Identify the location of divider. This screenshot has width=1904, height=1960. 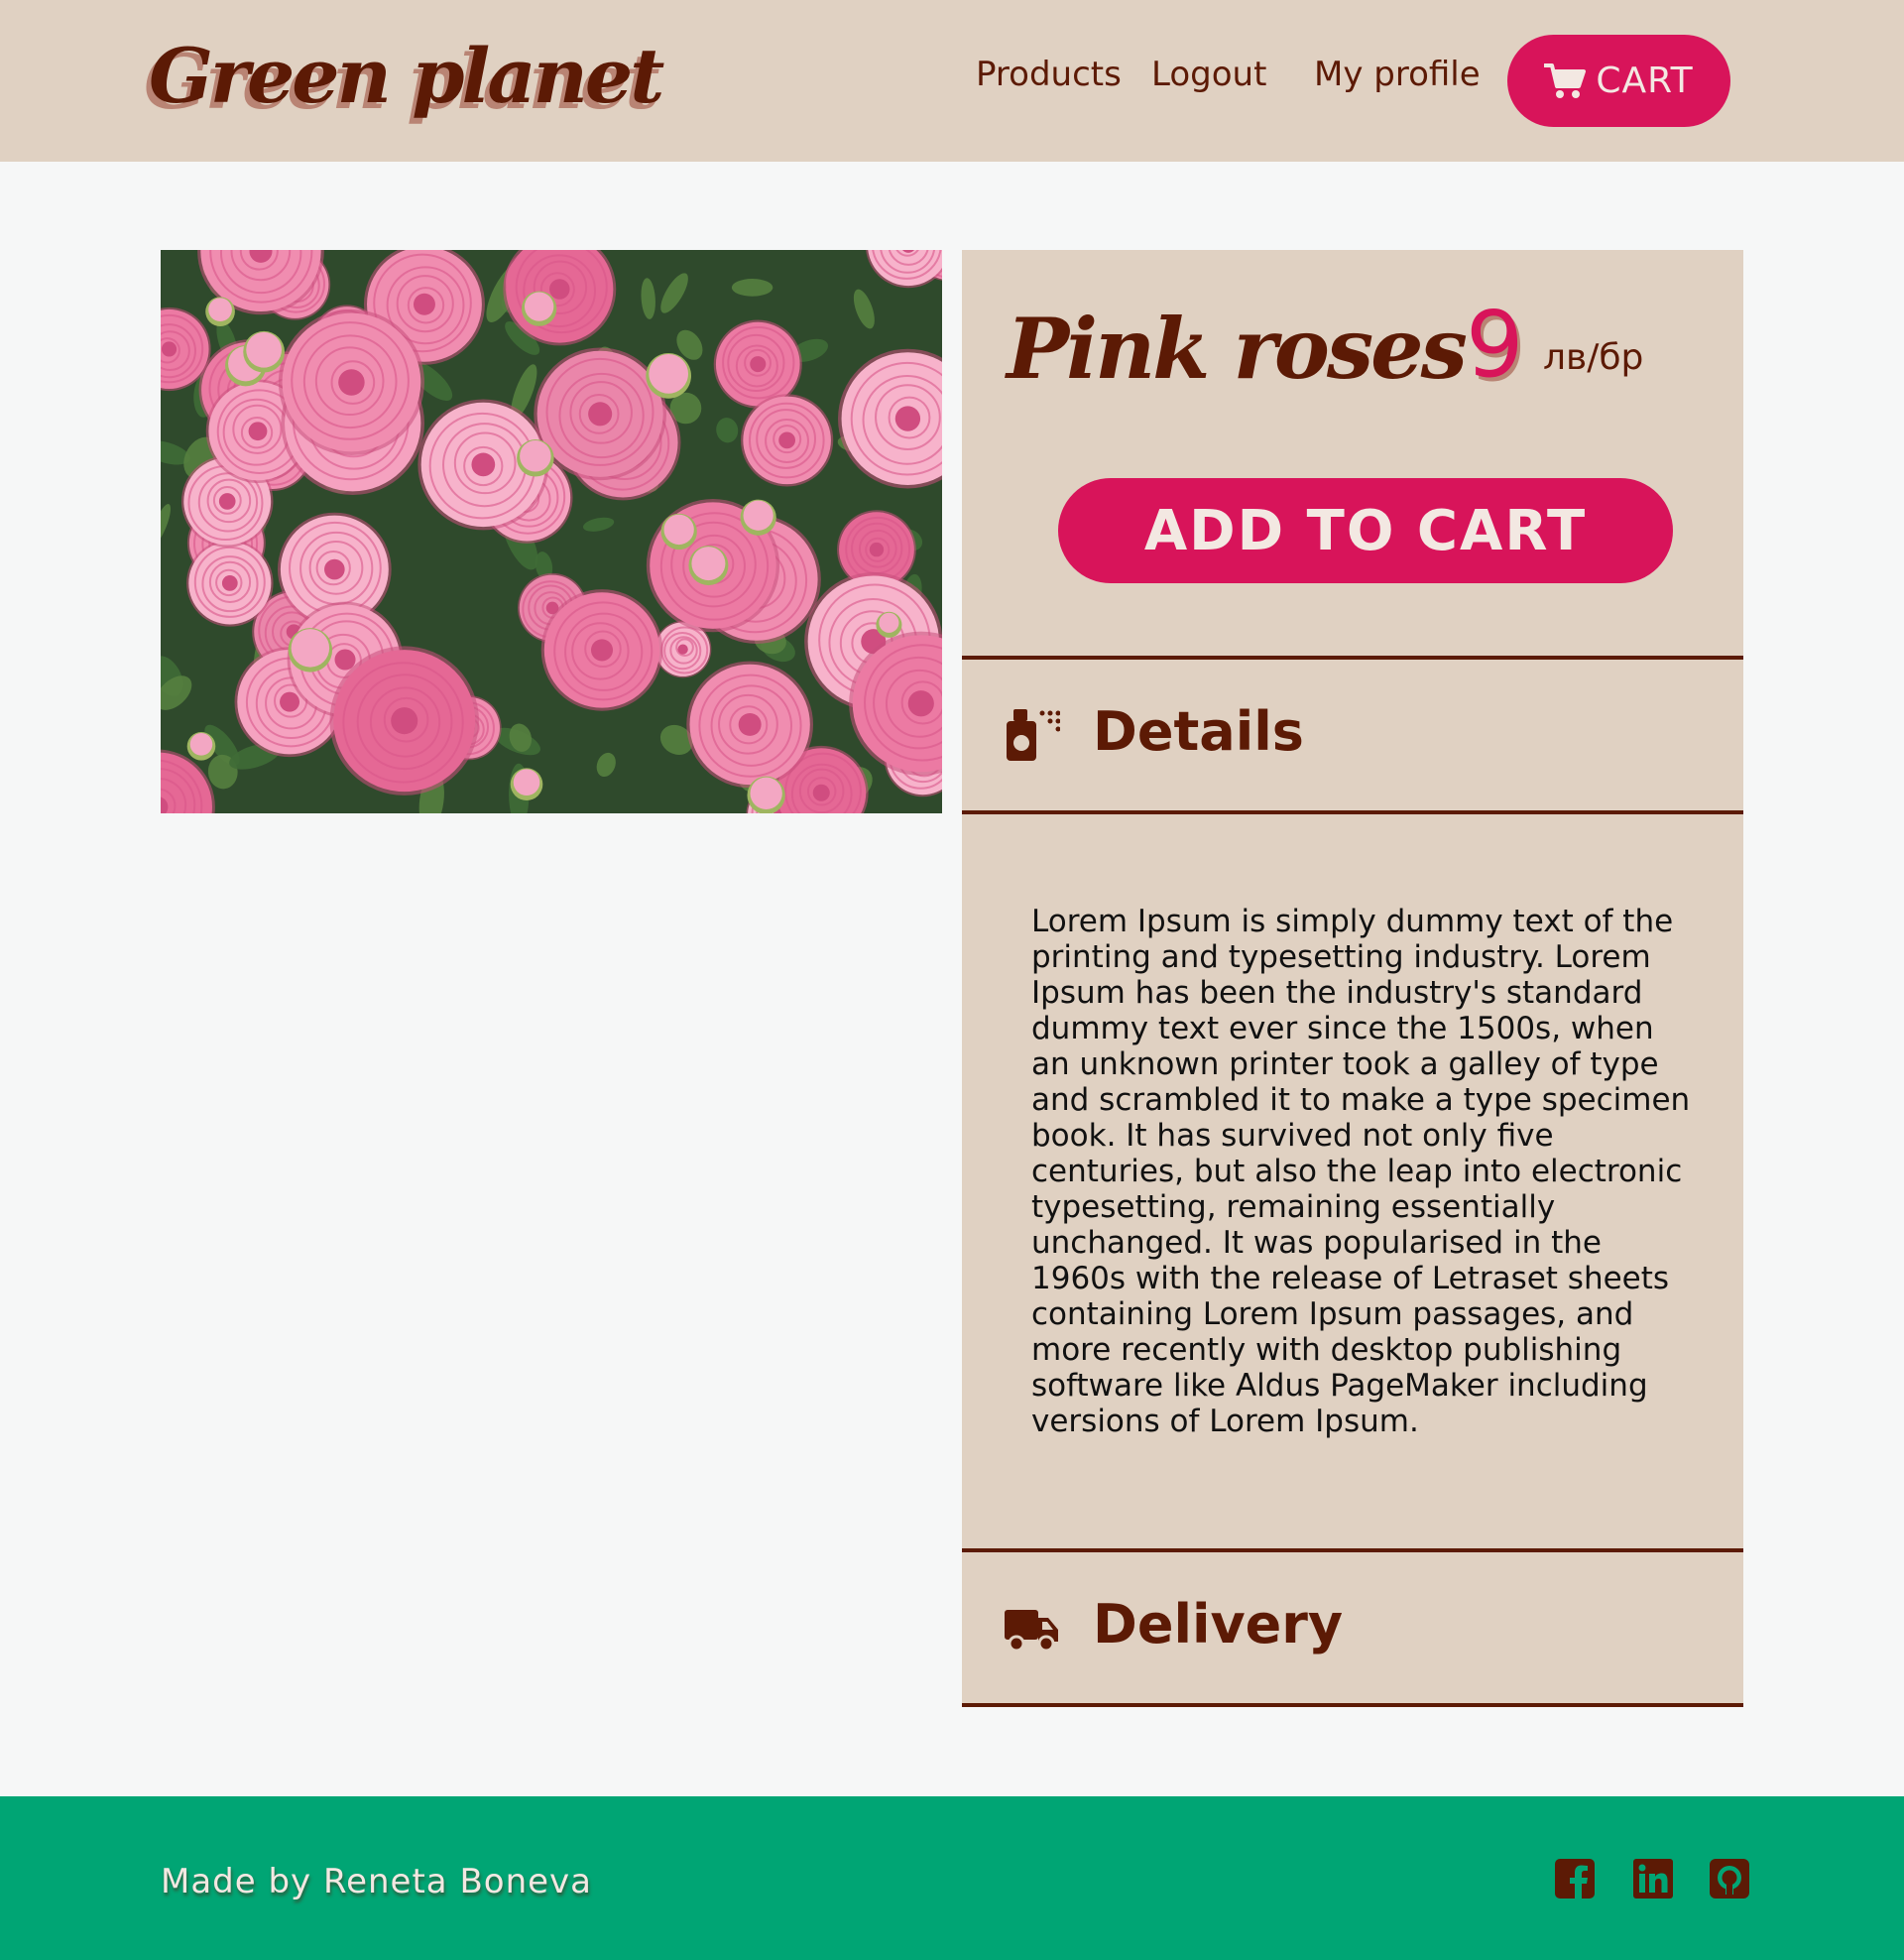
(1352, 1705).